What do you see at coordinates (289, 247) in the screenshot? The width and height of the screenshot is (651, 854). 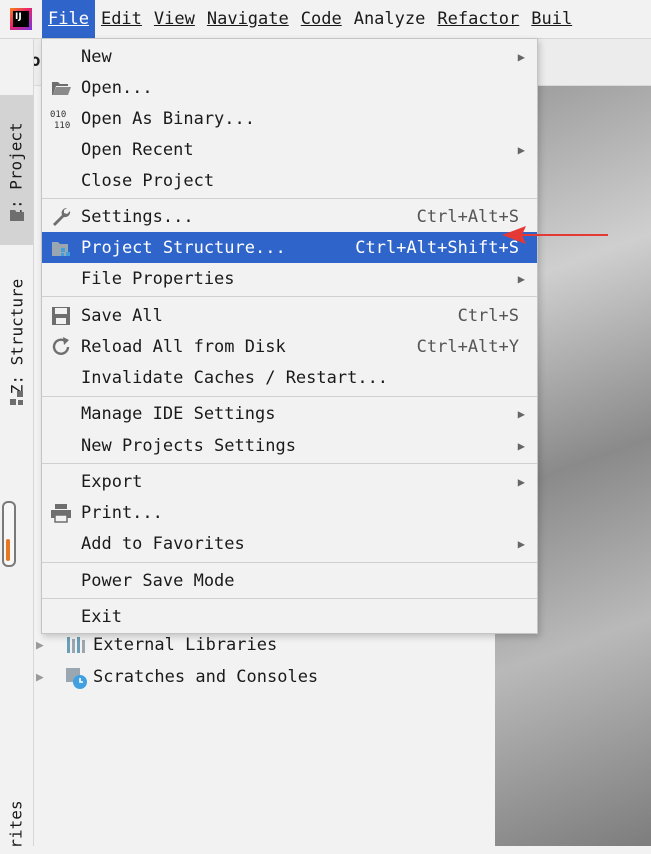 I see `menu-item-project-structure: Project Structure... Ctrl+Alt+Shift+S` at bounding box center [289, 247].